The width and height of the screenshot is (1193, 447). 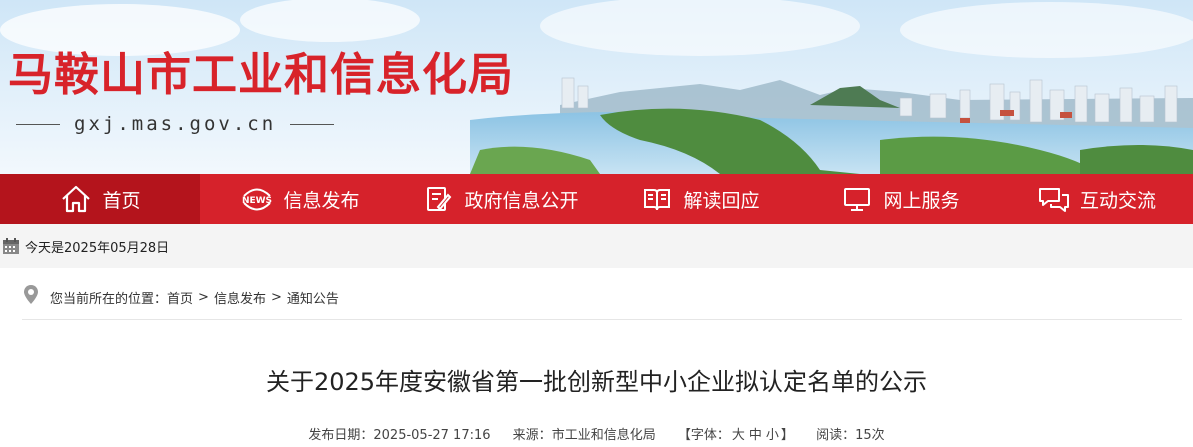 I want to click on calendar-icon, so click(x=11, y=246).